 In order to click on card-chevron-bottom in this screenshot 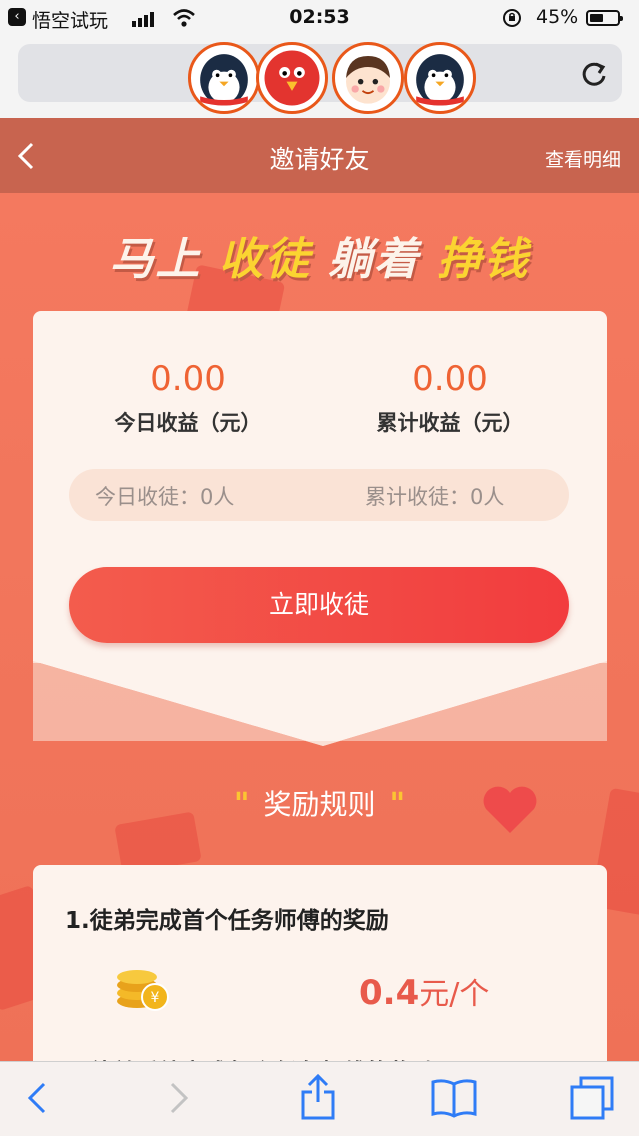, I will do `click(320, 703)`.